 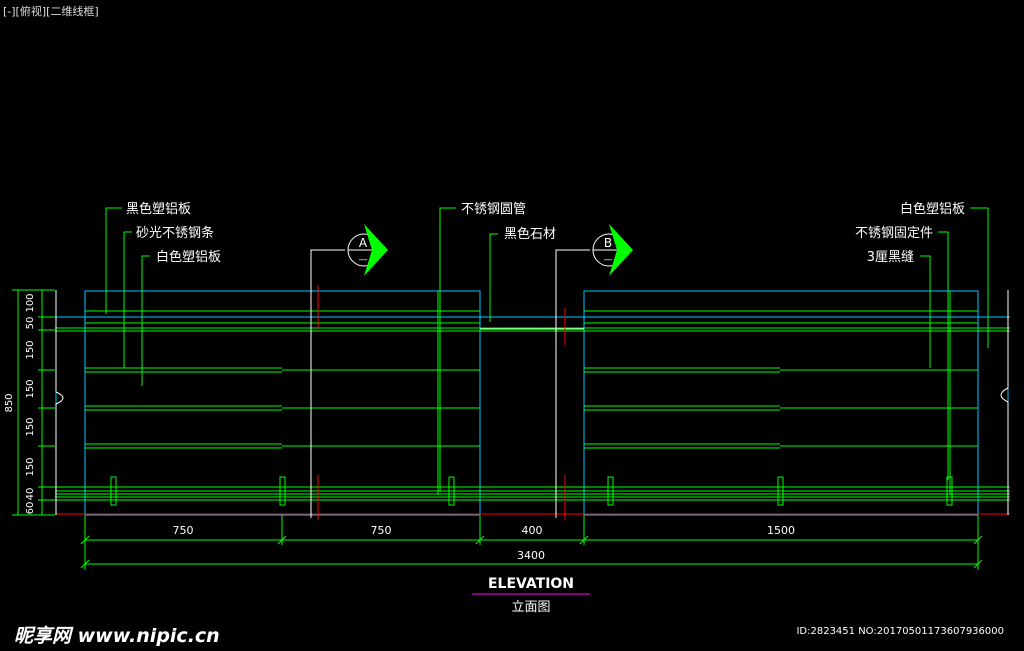 I want to click on section-b-sub: —, so click(x=608, y=260).